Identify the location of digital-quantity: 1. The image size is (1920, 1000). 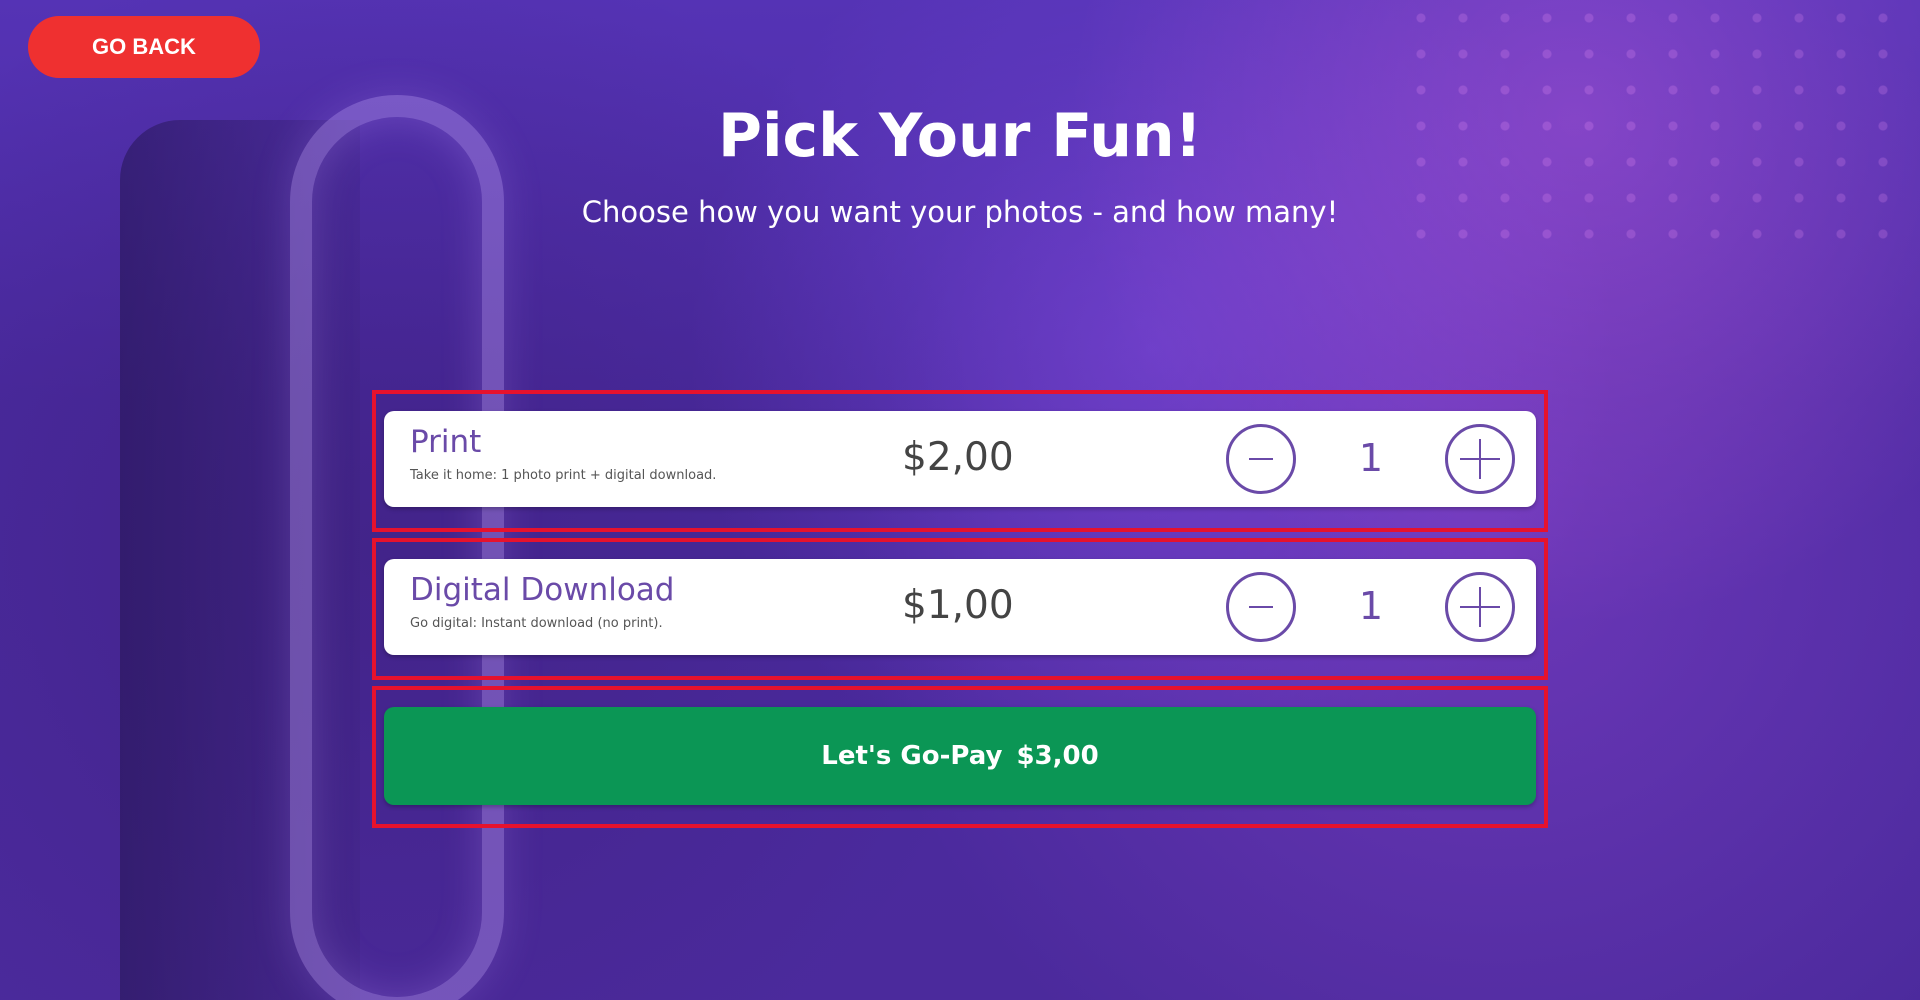
(1371, 606).